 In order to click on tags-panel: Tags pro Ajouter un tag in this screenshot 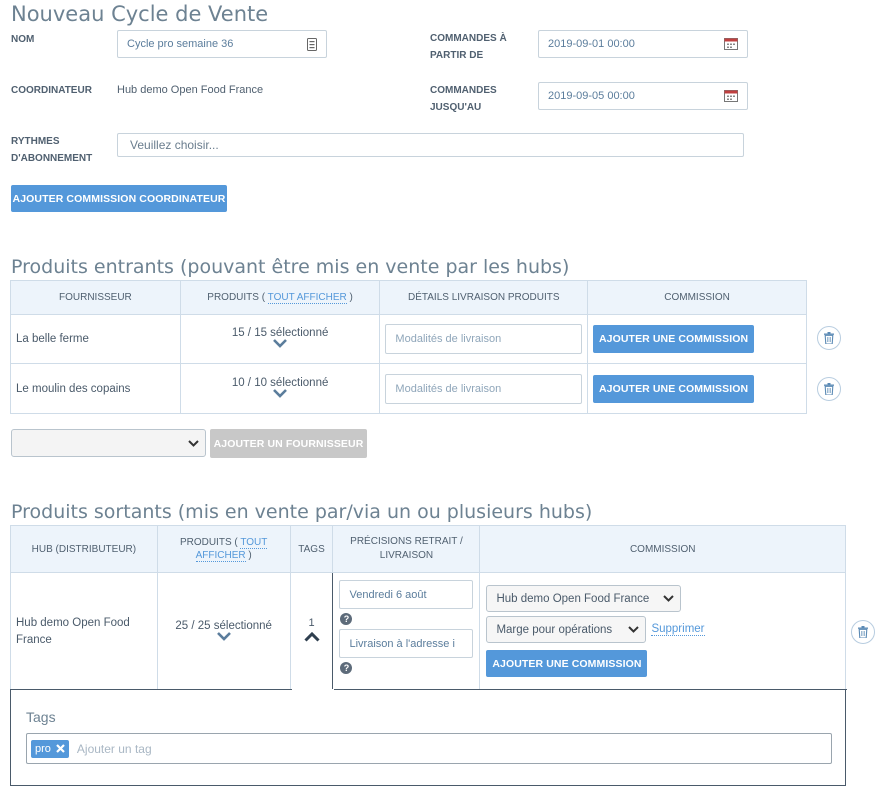, I will do `click(428, 737)`.